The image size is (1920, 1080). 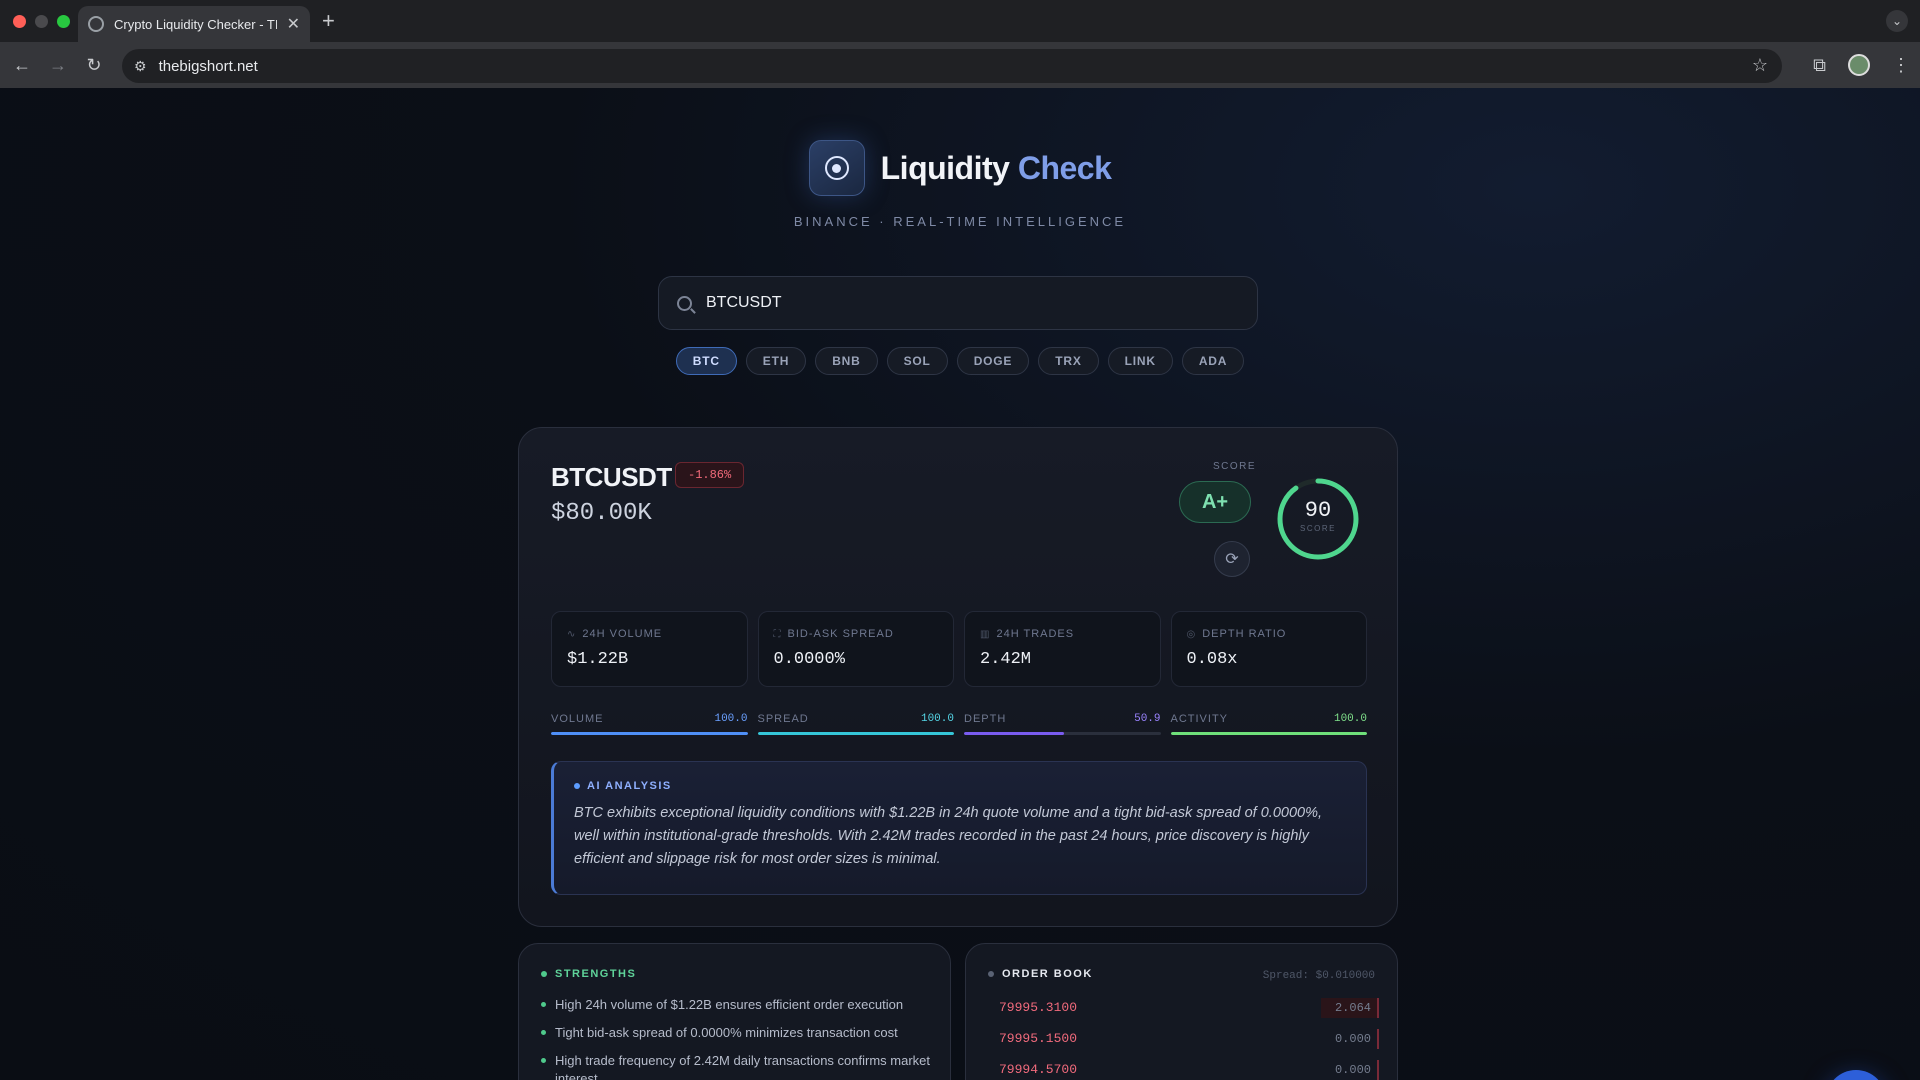 I want to click on metric-trades: ▥ 24H TRADES 2.42M, so click(x=1062, y=649).